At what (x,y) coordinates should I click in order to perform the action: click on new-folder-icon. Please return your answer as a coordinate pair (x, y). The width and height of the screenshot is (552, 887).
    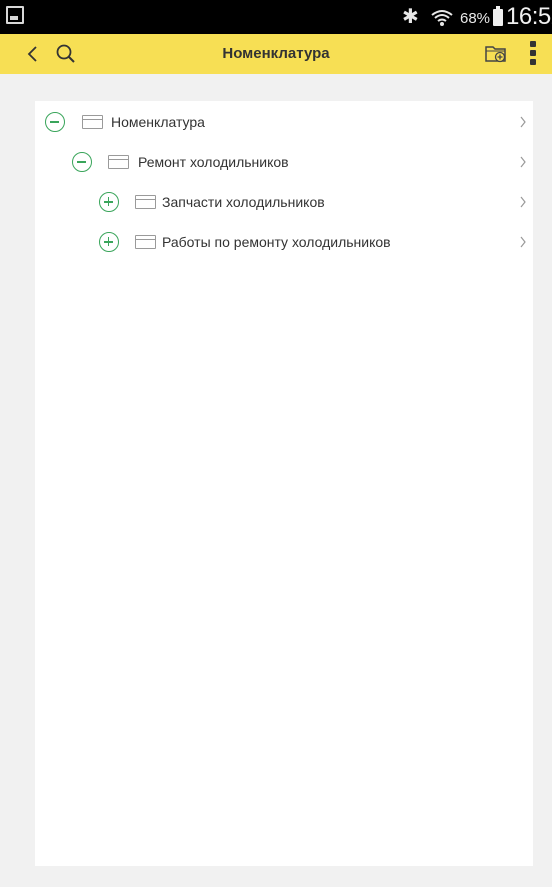
    Looking at the image, I should click on (496, 54).